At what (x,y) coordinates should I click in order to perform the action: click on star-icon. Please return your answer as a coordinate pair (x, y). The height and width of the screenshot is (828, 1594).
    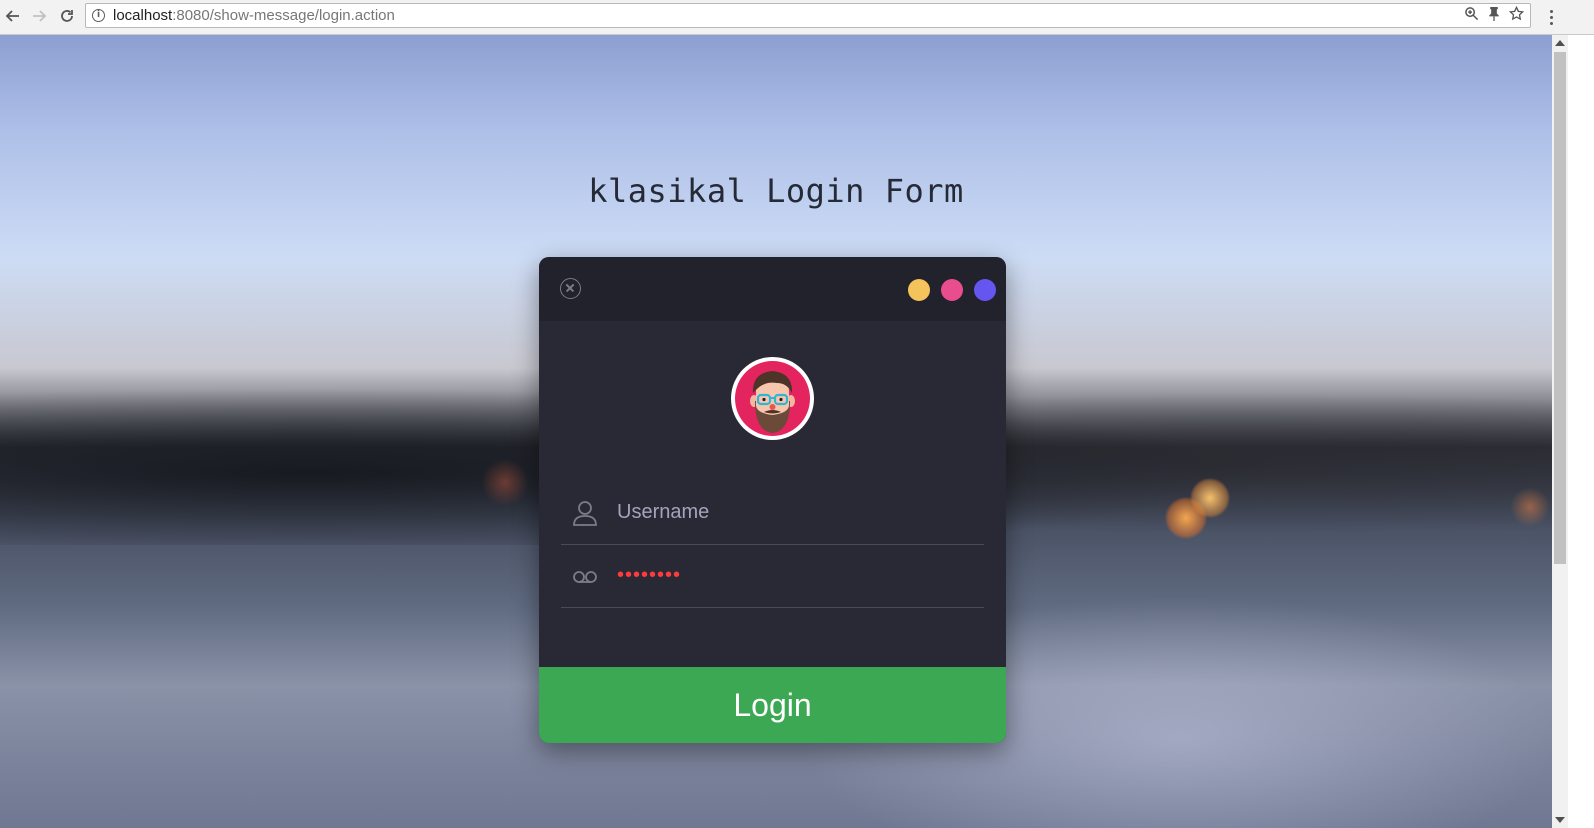
    Looking at the image, I should click on (1516, 15).